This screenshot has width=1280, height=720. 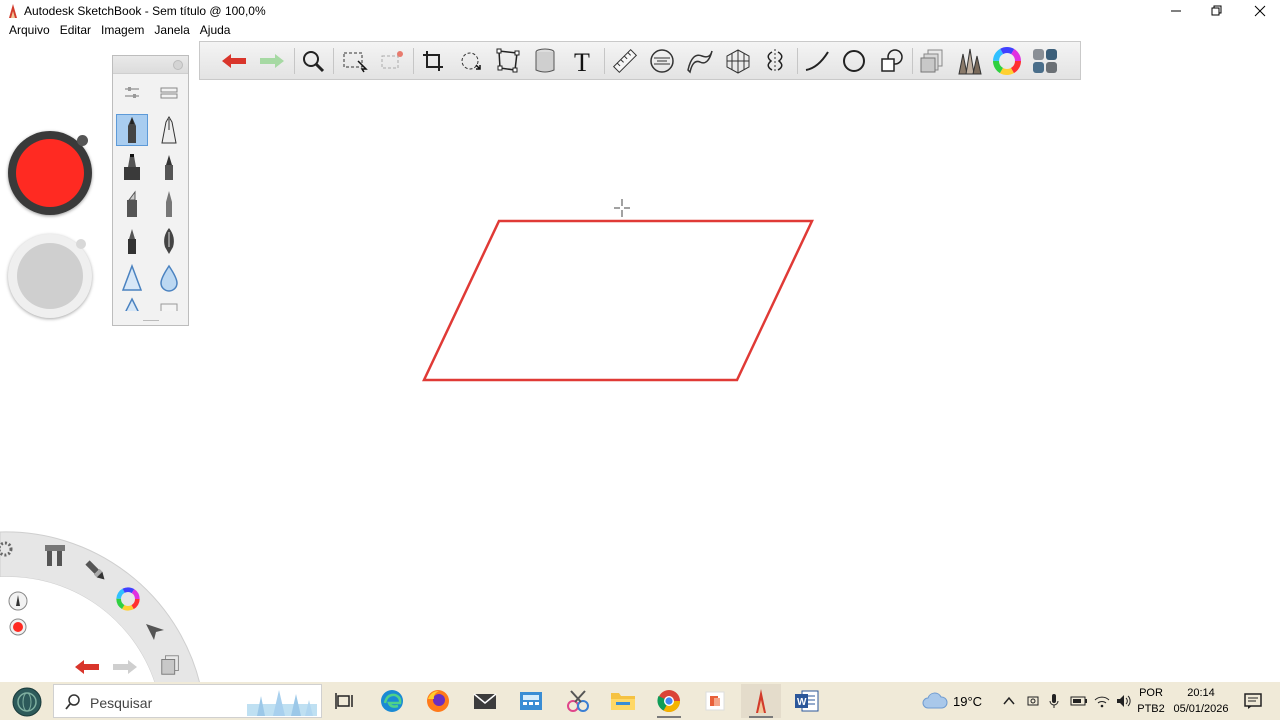 I want to click on lagoon-layers-button, so click(x=171, y=665).